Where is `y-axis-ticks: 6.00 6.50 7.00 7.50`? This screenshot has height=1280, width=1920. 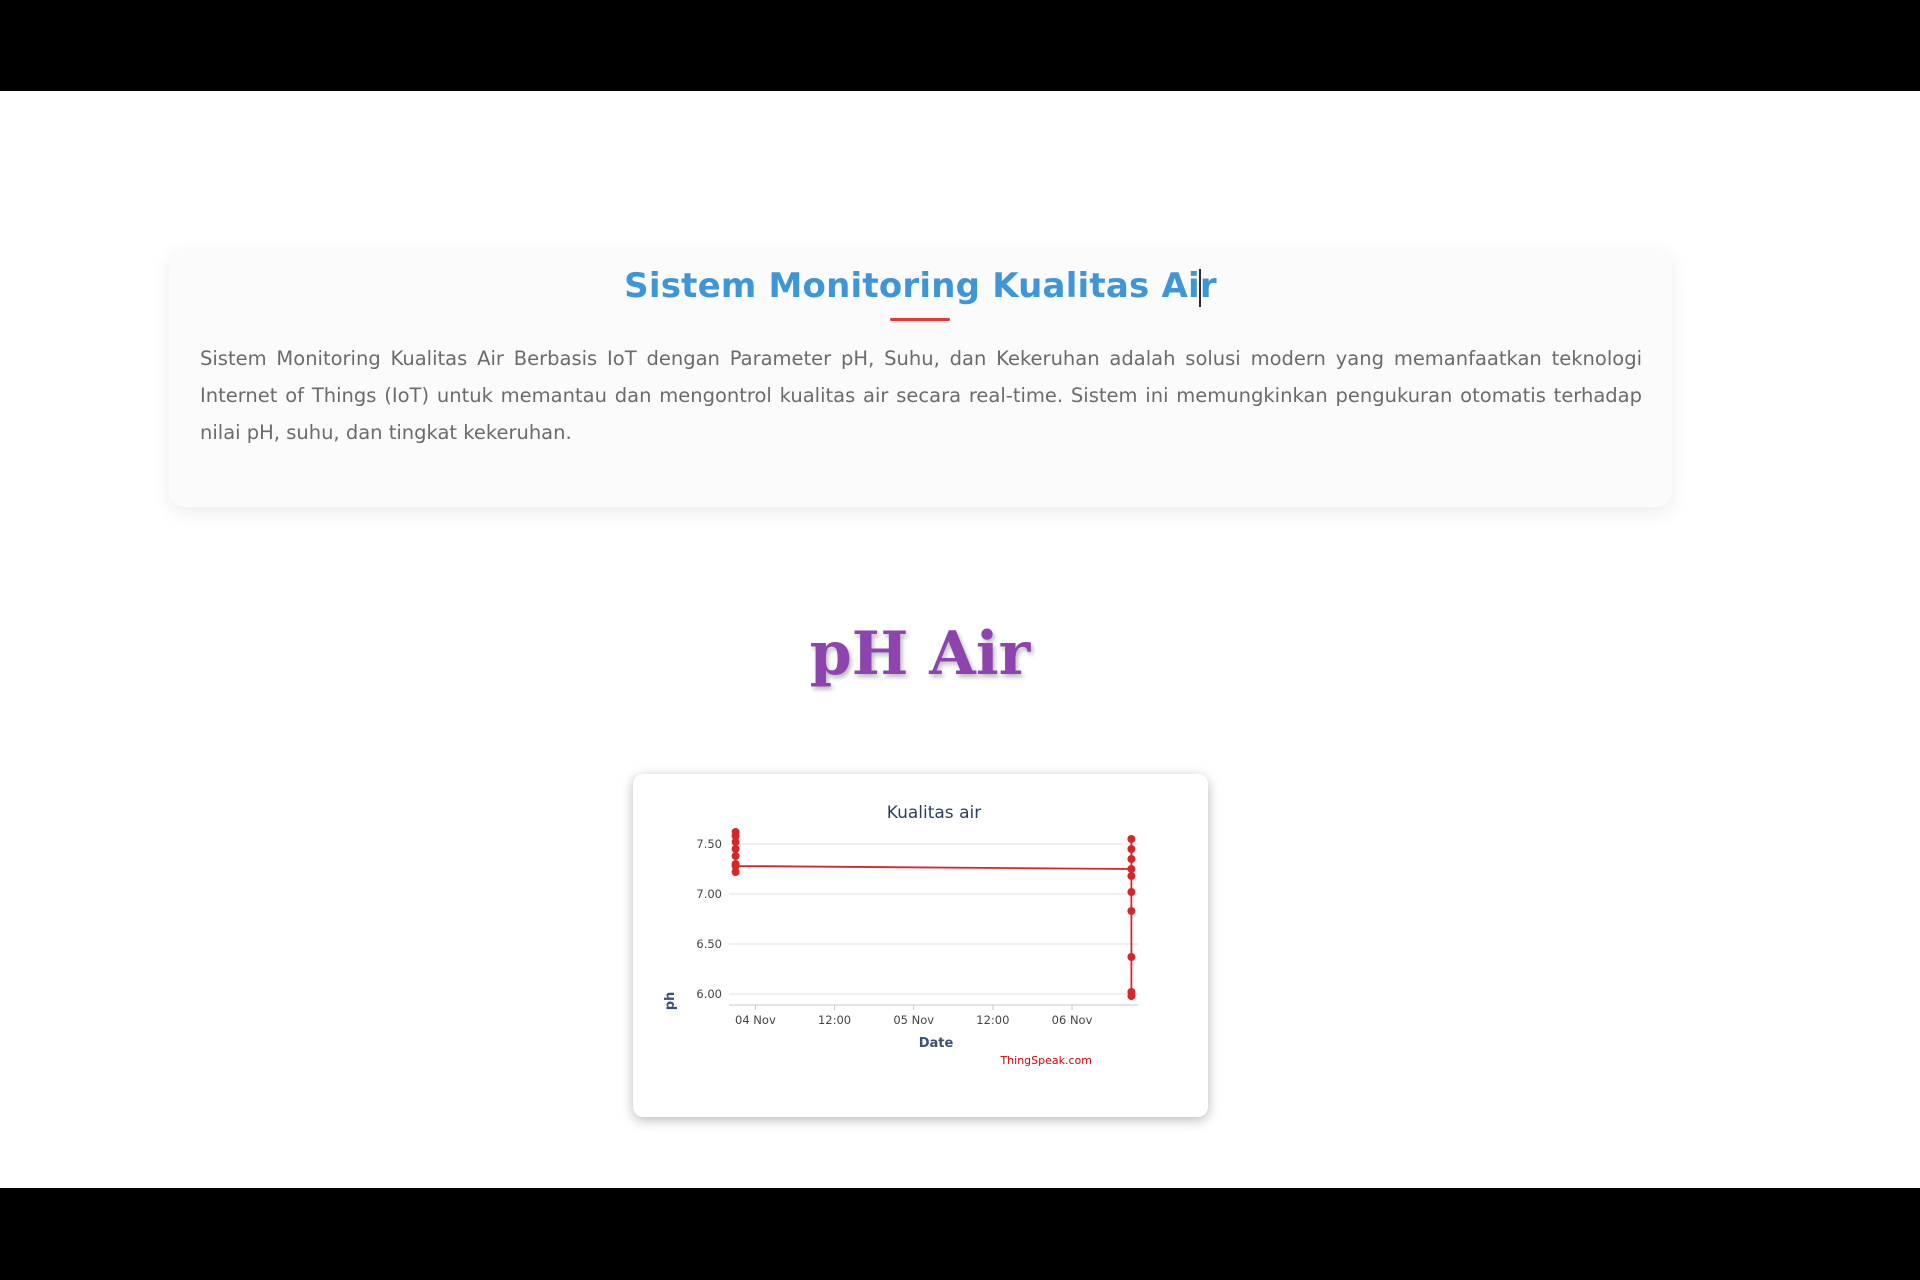
y-axis-ticks: 6.00 6.50 7.00 7.50 is located at coordinates (709, 919).